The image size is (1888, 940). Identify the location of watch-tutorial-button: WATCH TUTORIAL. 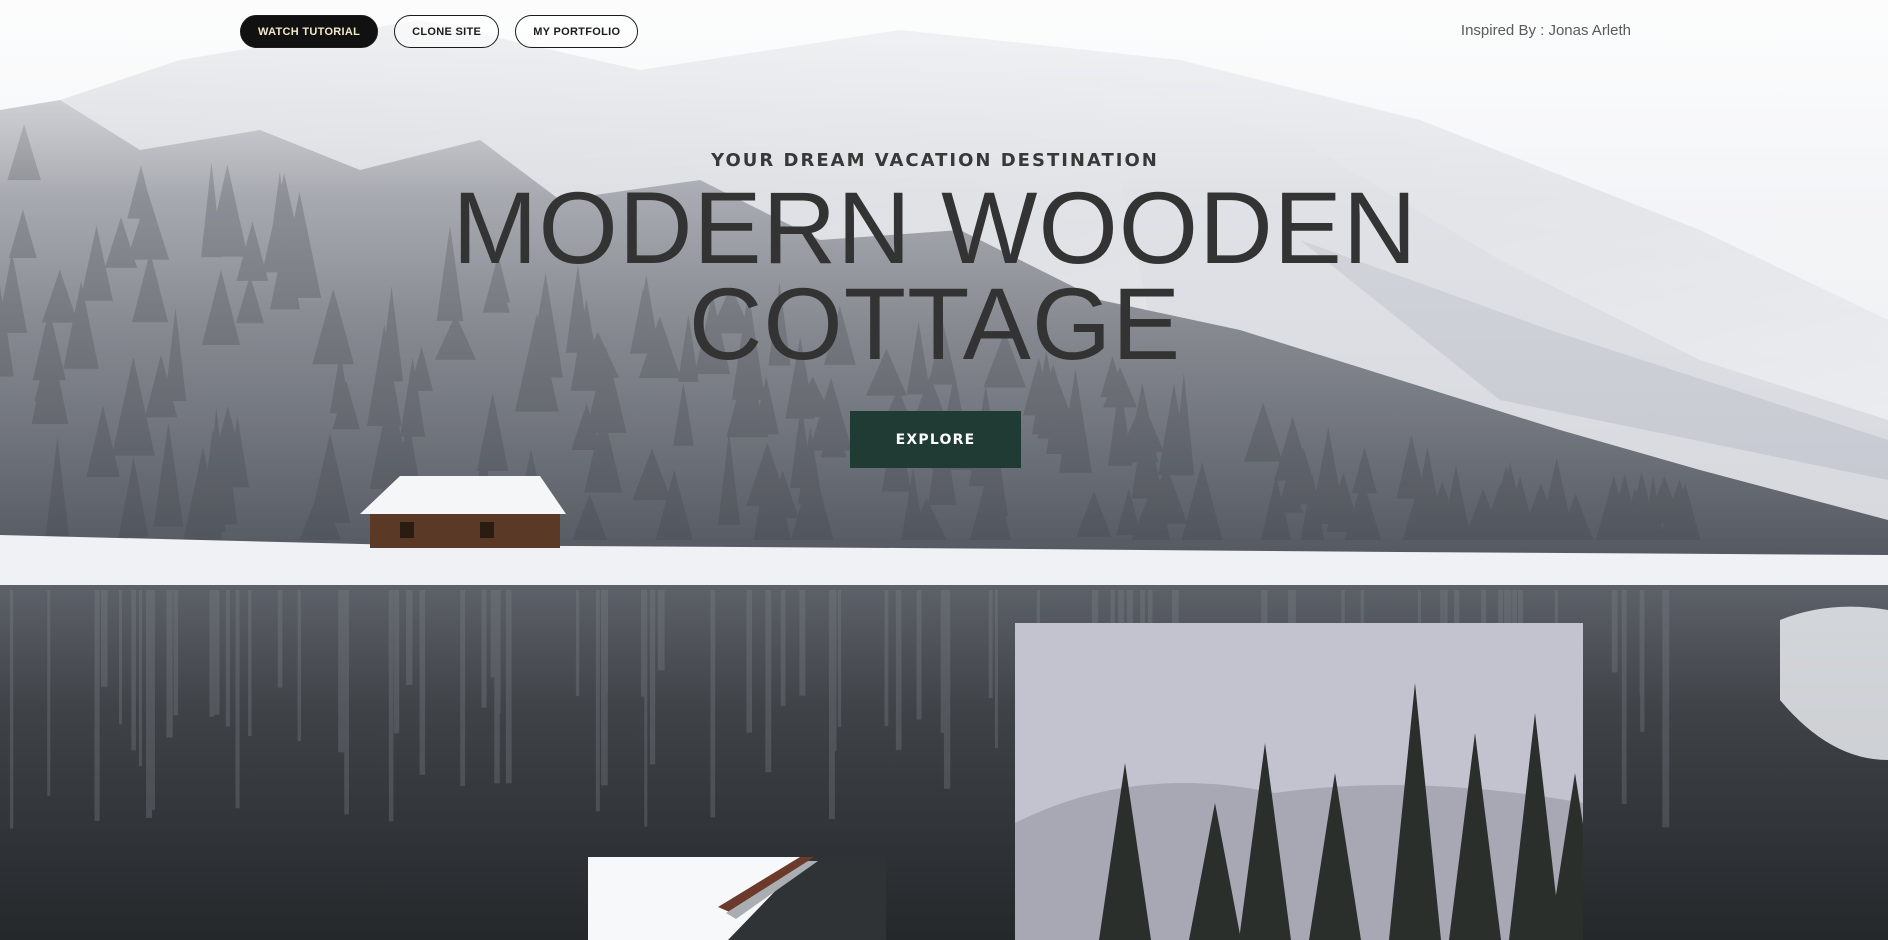
(309, 31).